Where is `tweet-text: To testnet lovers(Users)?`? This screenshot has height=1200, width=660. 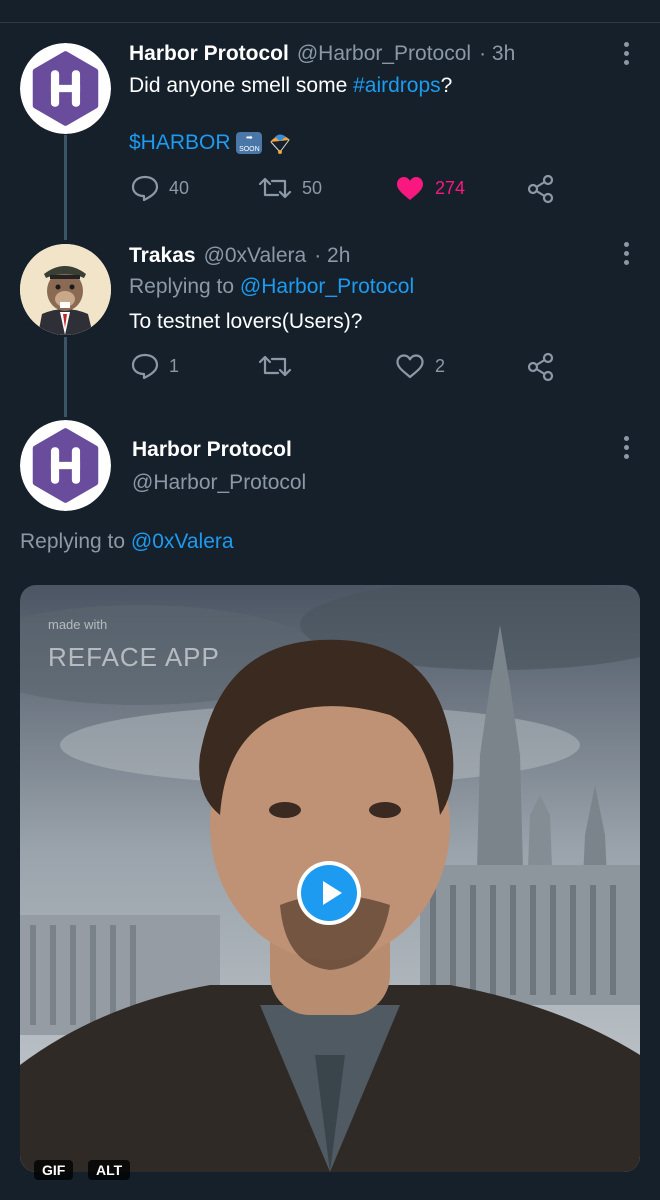 tweet-text: To testnet lovers(Users)? is located at coordinates (246, 321).